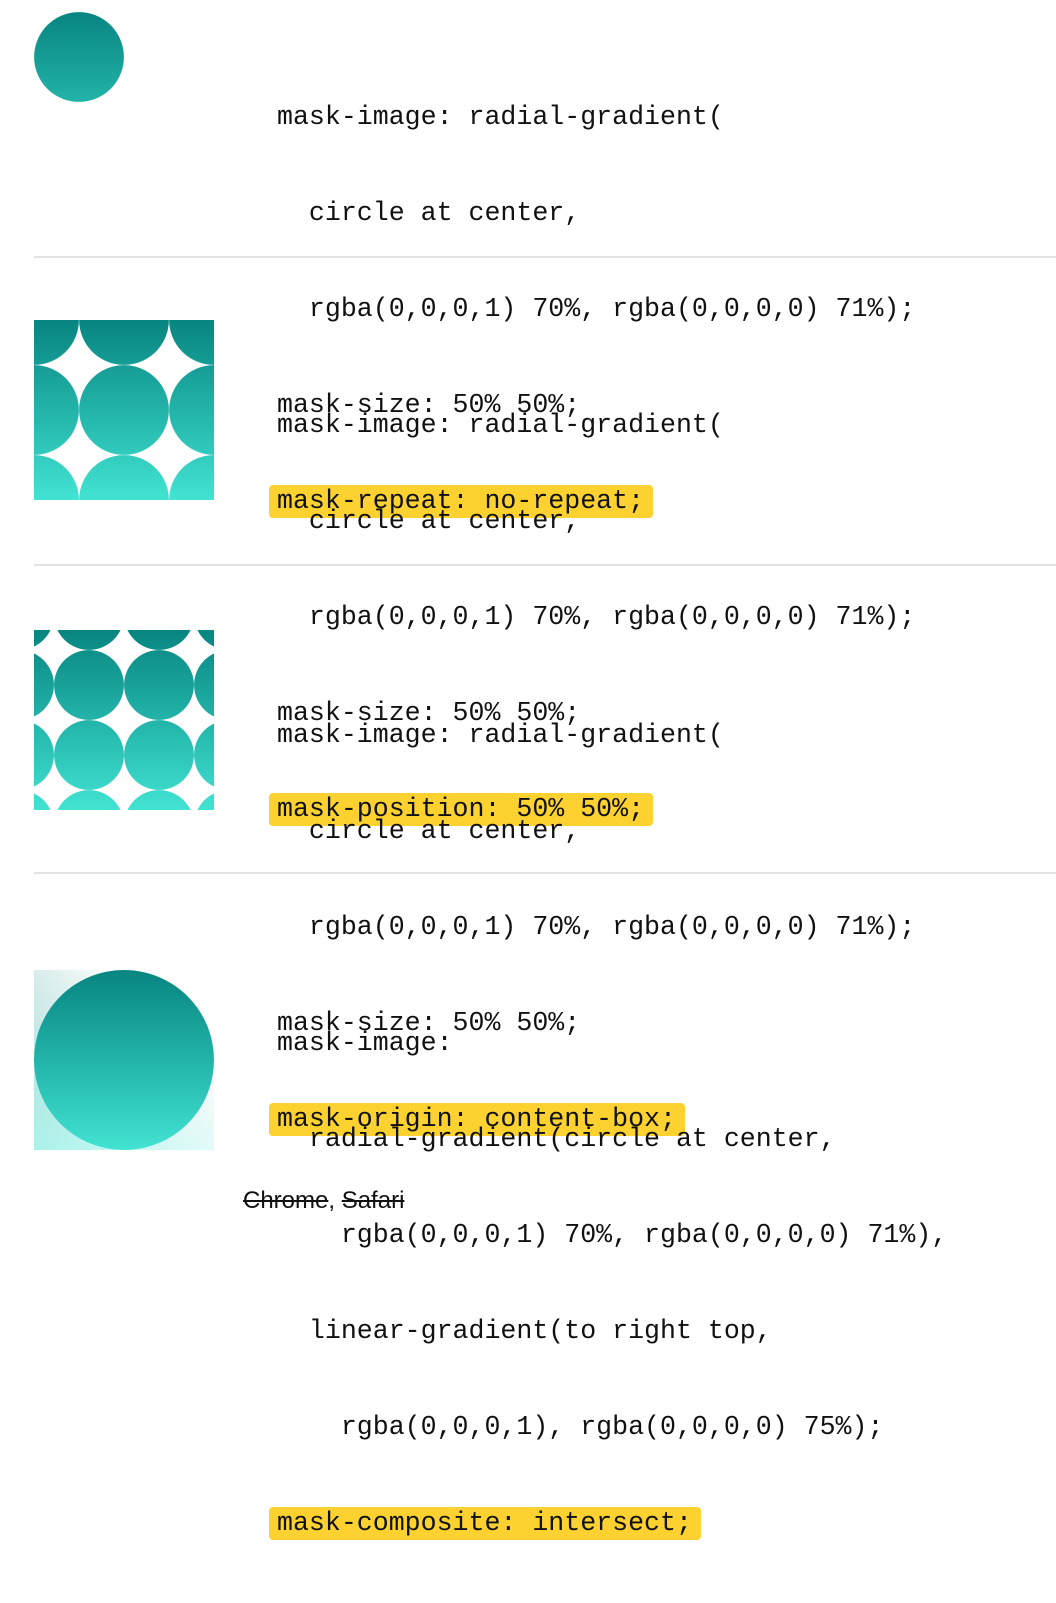  I want to click on code-line: rgba(0,0,0,1) 70%, rgba(0,0,0,0) 71%),, so click(612, 1235).